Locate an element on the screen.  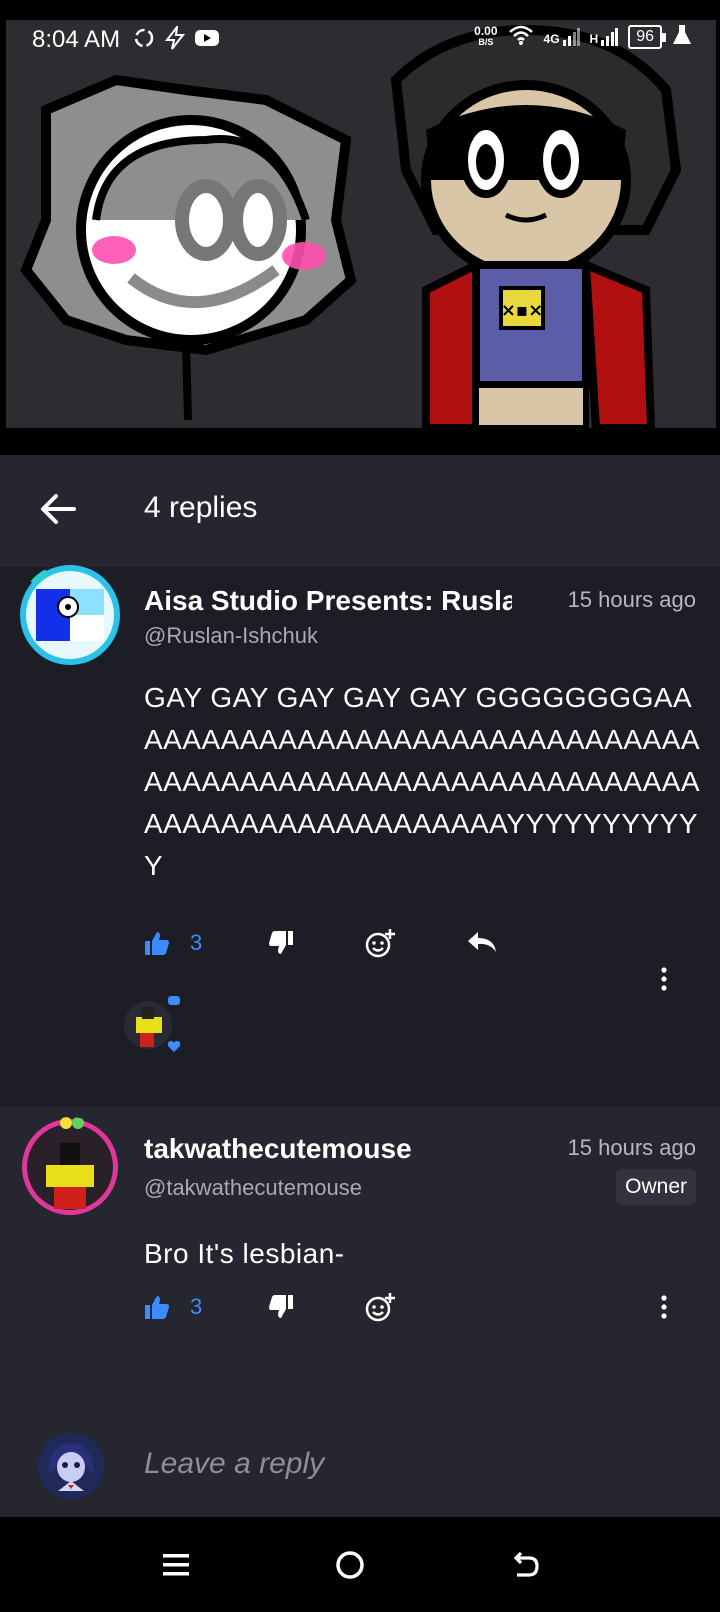
signal-h-icon: H is located at coordinates (604, 36).